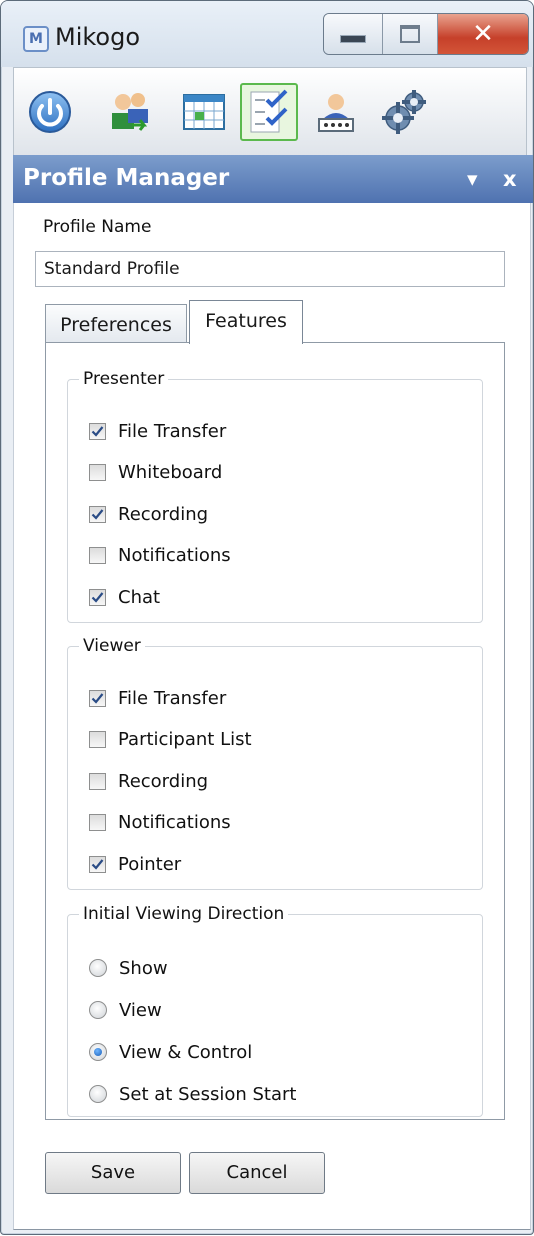 The height and width of the screenshot is (1236, 534). I want to click on direction-option-label: View, so click(140, 1010).